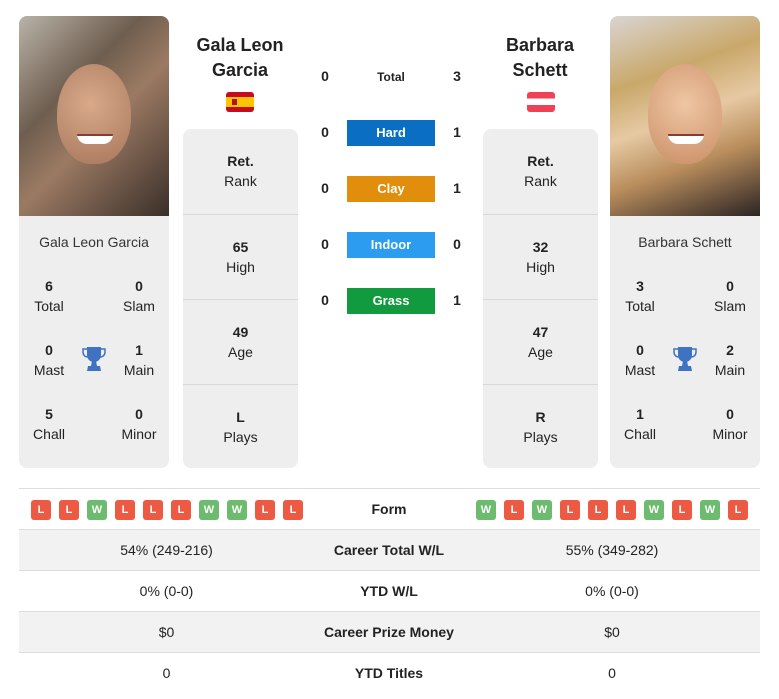 The width and height of the screenshot is (779, 699). Describe the element at coordinates (240, 102) in the screenshot. I see `spain-flag-icon` at that location.